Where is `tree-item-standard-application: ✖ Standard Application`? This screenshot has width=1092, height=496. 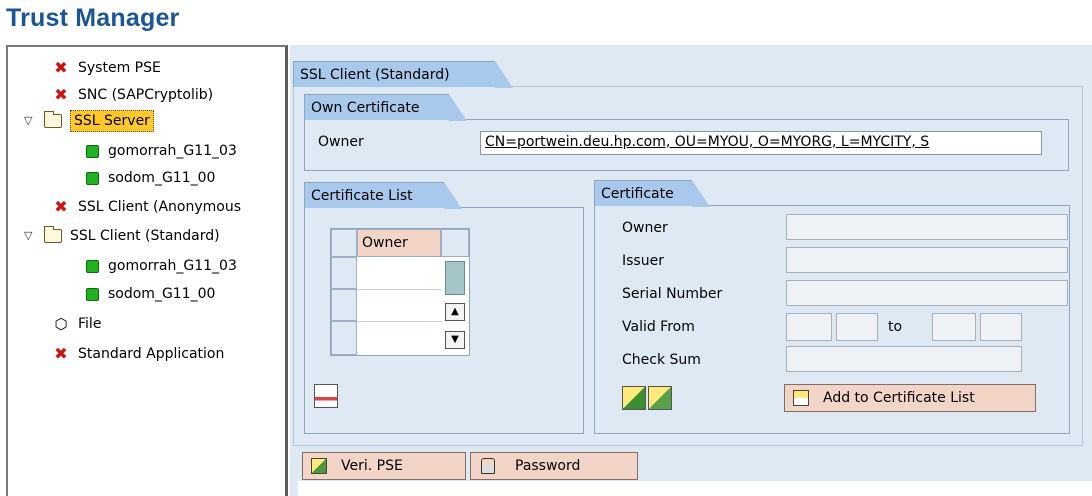 tree-item-standard-application: ✖ Standard Application is located at coordinates (138, 354).